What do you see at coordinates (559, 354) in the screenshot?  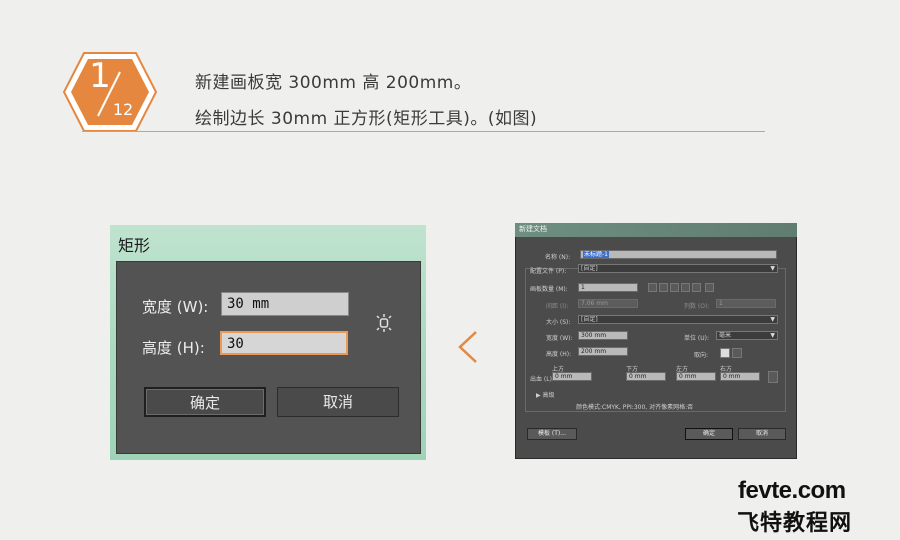 I see `doc-height-label: 高度 (H):` at bounding box center [559, 354].